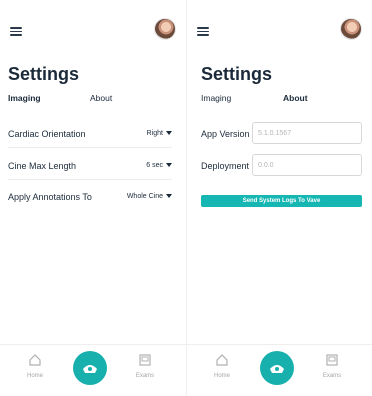  Describe the element at coordinates (90, 135) in the screenshot. I see `setting-row-cardiac-orientation: Cardiac Orientation Right` at that location.